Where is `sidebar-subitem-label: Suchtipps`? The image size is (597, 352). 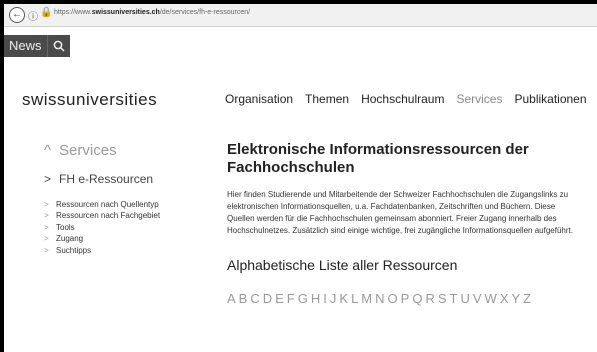 sidebar-subitem-label: Suchtipps is located at coordinates (74, 250).